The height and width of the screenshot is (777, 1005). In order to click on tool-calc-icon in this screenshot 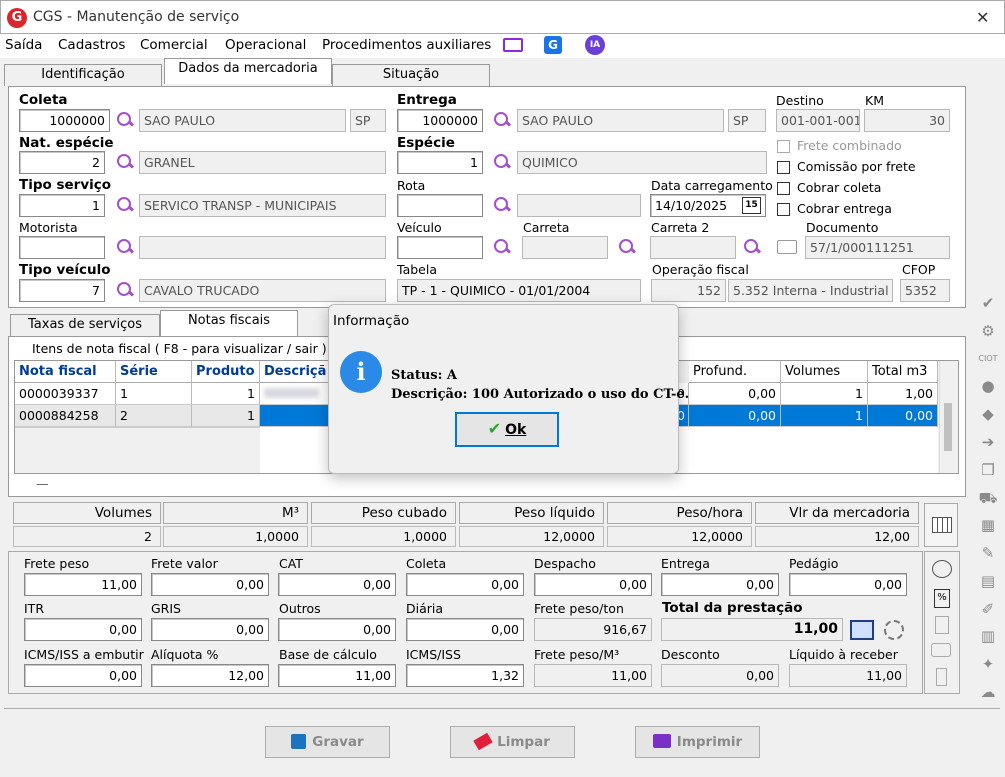, I will do `click(942, 625)`.